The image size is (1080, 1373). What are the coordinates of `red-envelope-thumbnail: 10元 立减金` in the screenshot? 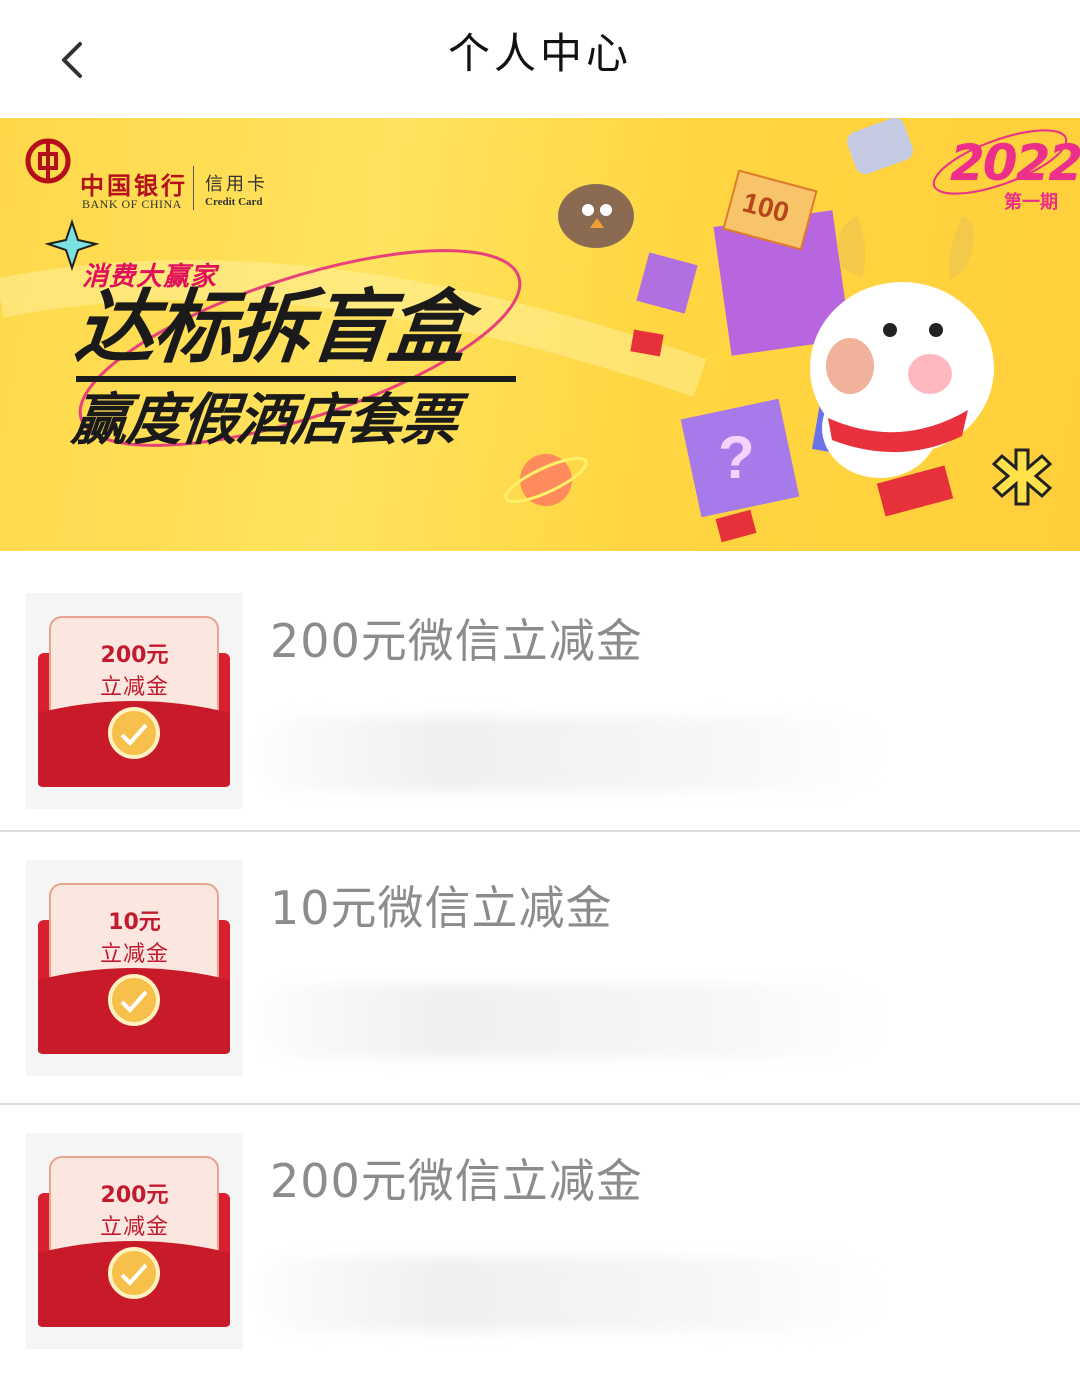 It's located at (134, 968).